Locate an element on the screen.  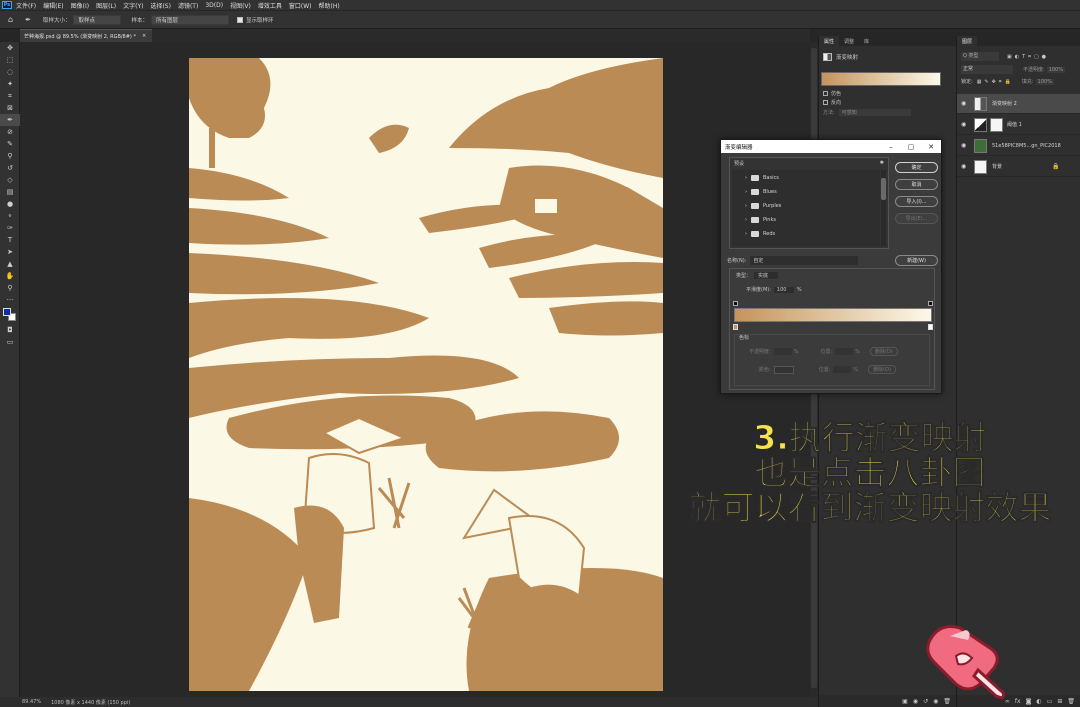
eraser-tool-icon: ◇ is located at coordinates (10, 180).